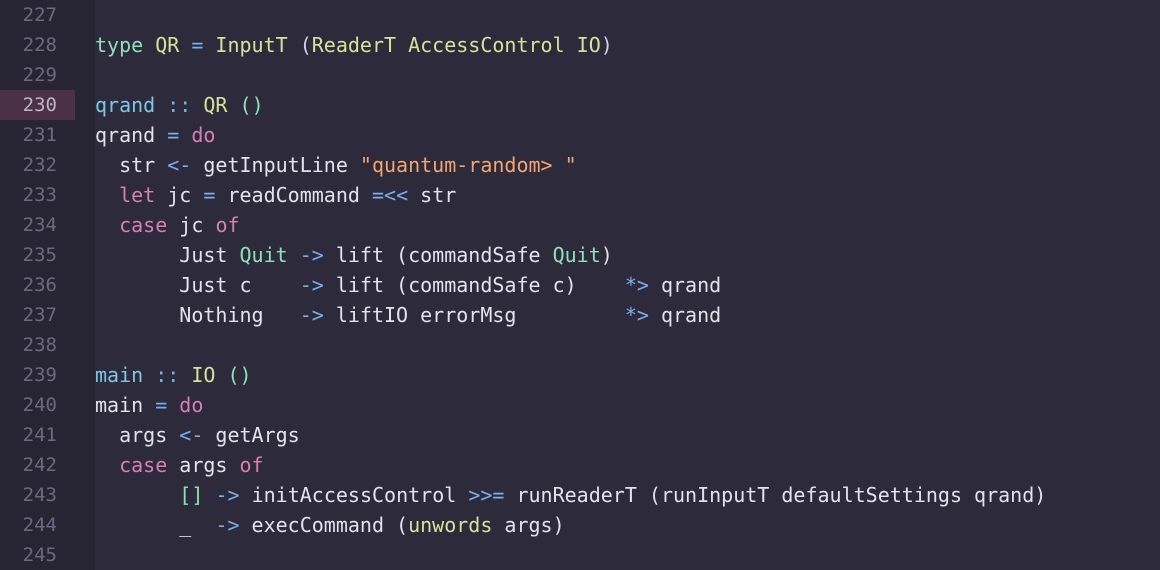  I want to click on line-number: 238, so click(39, 345).